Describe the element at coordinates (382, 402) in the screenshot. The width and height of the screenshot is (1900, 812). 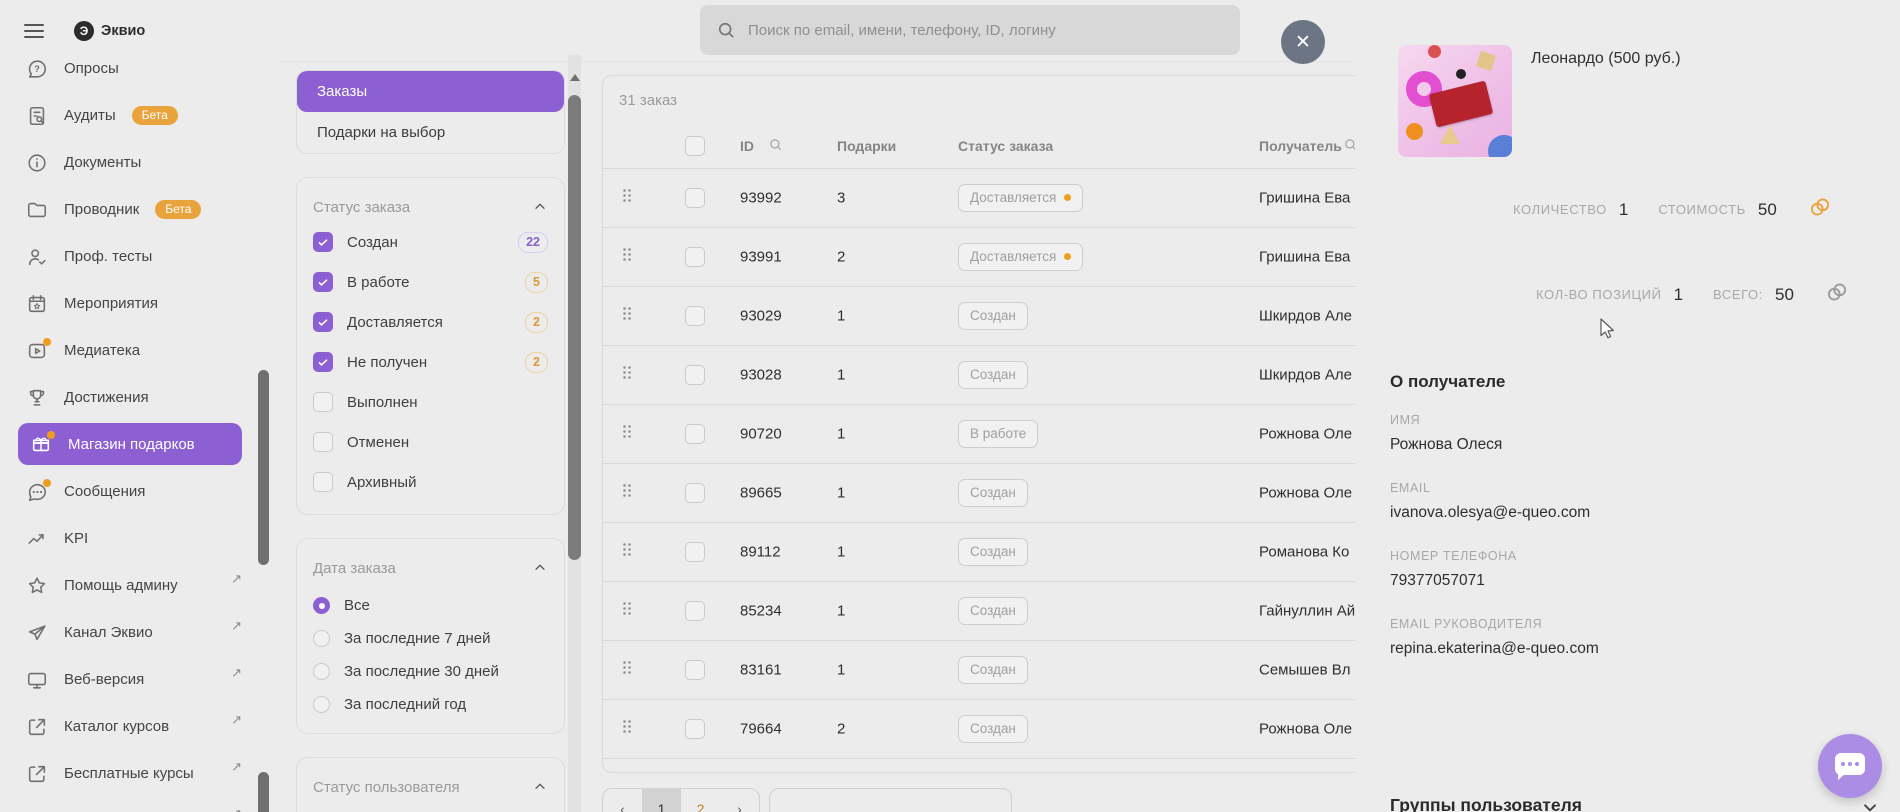
I see `filter-option-label: Выполнен` at that location.